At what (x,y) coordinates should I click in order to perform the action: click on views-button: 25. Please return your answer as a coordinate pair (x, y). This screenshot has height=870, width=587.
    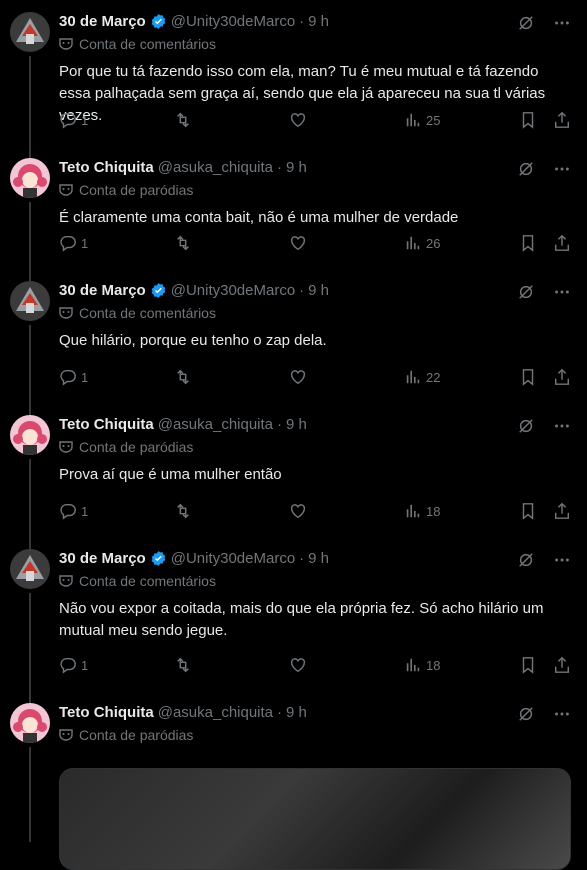
    Looking at the image, I should click on (424, 120).